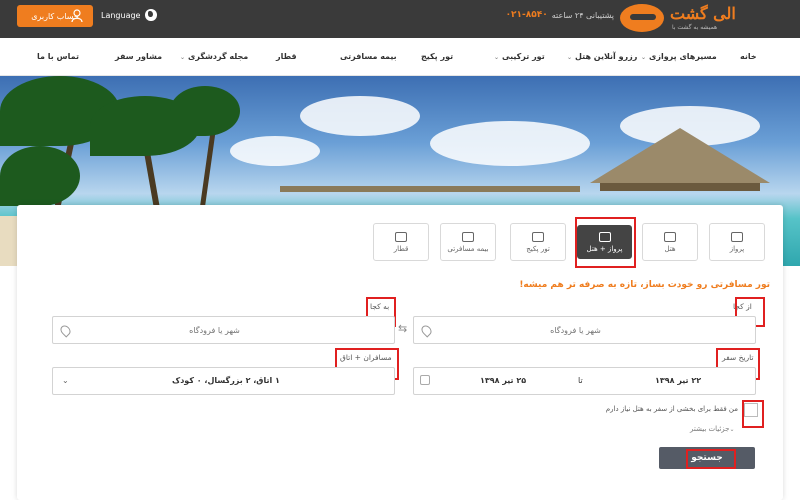 This screenshot has height=500, width=800. I want to click on nav-item-combo-tour: ⌄ تور ترکیبی, so click(519, 56).